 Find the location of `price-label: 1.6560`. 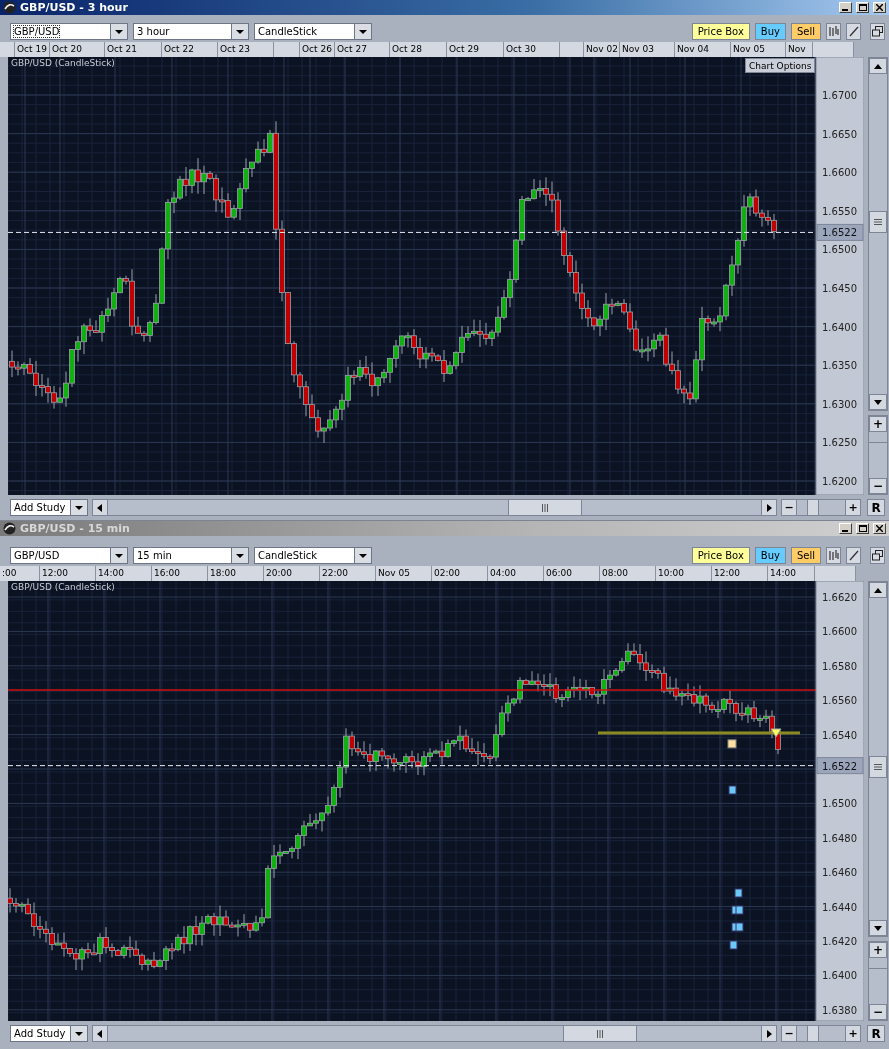

price-label: 1.6560 is located at coordinates (839, 701).